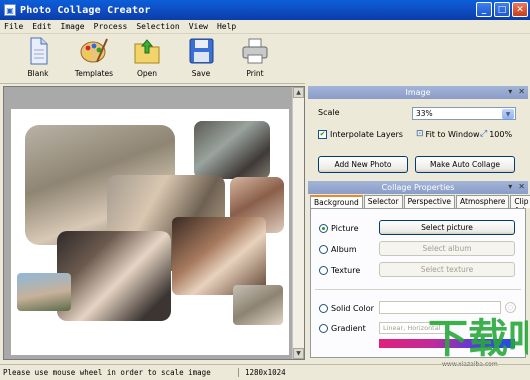 The image size is (530, 380). What do you see at coordinates (198, 26) in the screenshot?
I see `menu-view: View` at bounding box center [198, 26].